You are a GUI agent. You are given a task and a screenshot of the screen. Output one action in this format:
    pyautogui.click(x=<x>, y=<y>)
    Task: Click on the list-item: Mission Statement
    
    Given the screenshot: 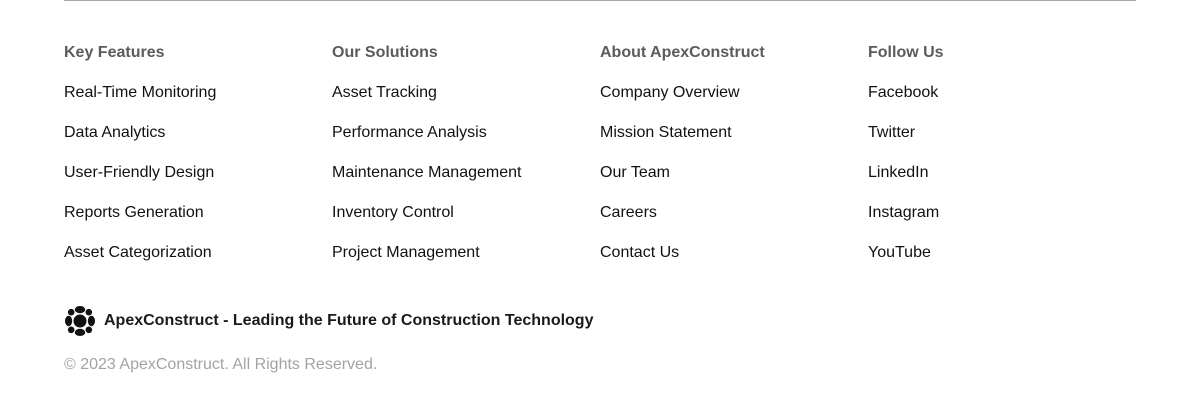 What is the action you would take?
    pyautogui.click(x=734, y=143)
    